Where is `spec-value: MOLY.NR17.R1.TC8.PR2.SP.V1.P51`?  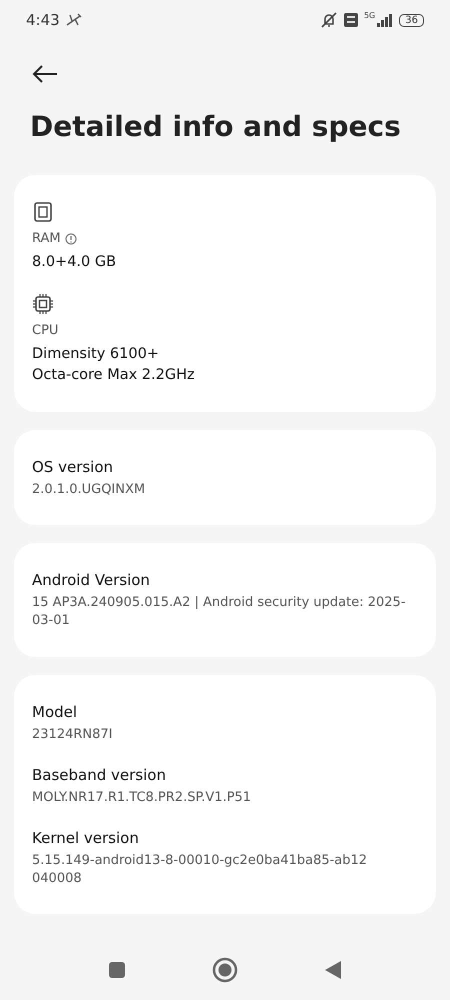
spec-value: MOLY.NR17.R1.TC8.PR2.SP.V1.P51 is located at coordinates (142, 797).